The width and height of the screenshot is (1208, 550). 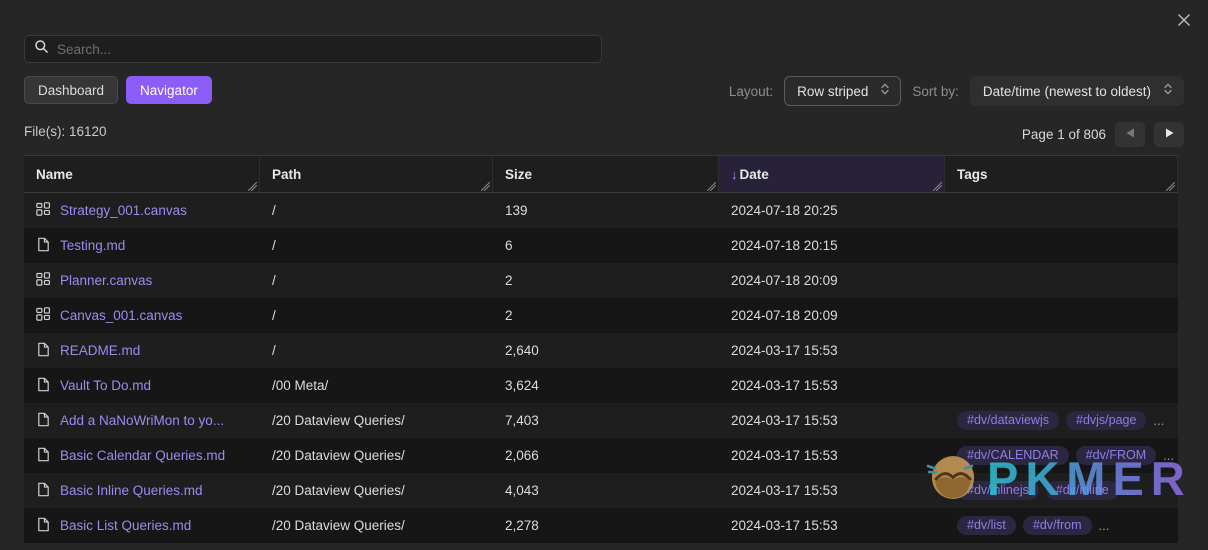 I want to click on file-name-link: Vault To Do.md, so click(x=105, y=385).